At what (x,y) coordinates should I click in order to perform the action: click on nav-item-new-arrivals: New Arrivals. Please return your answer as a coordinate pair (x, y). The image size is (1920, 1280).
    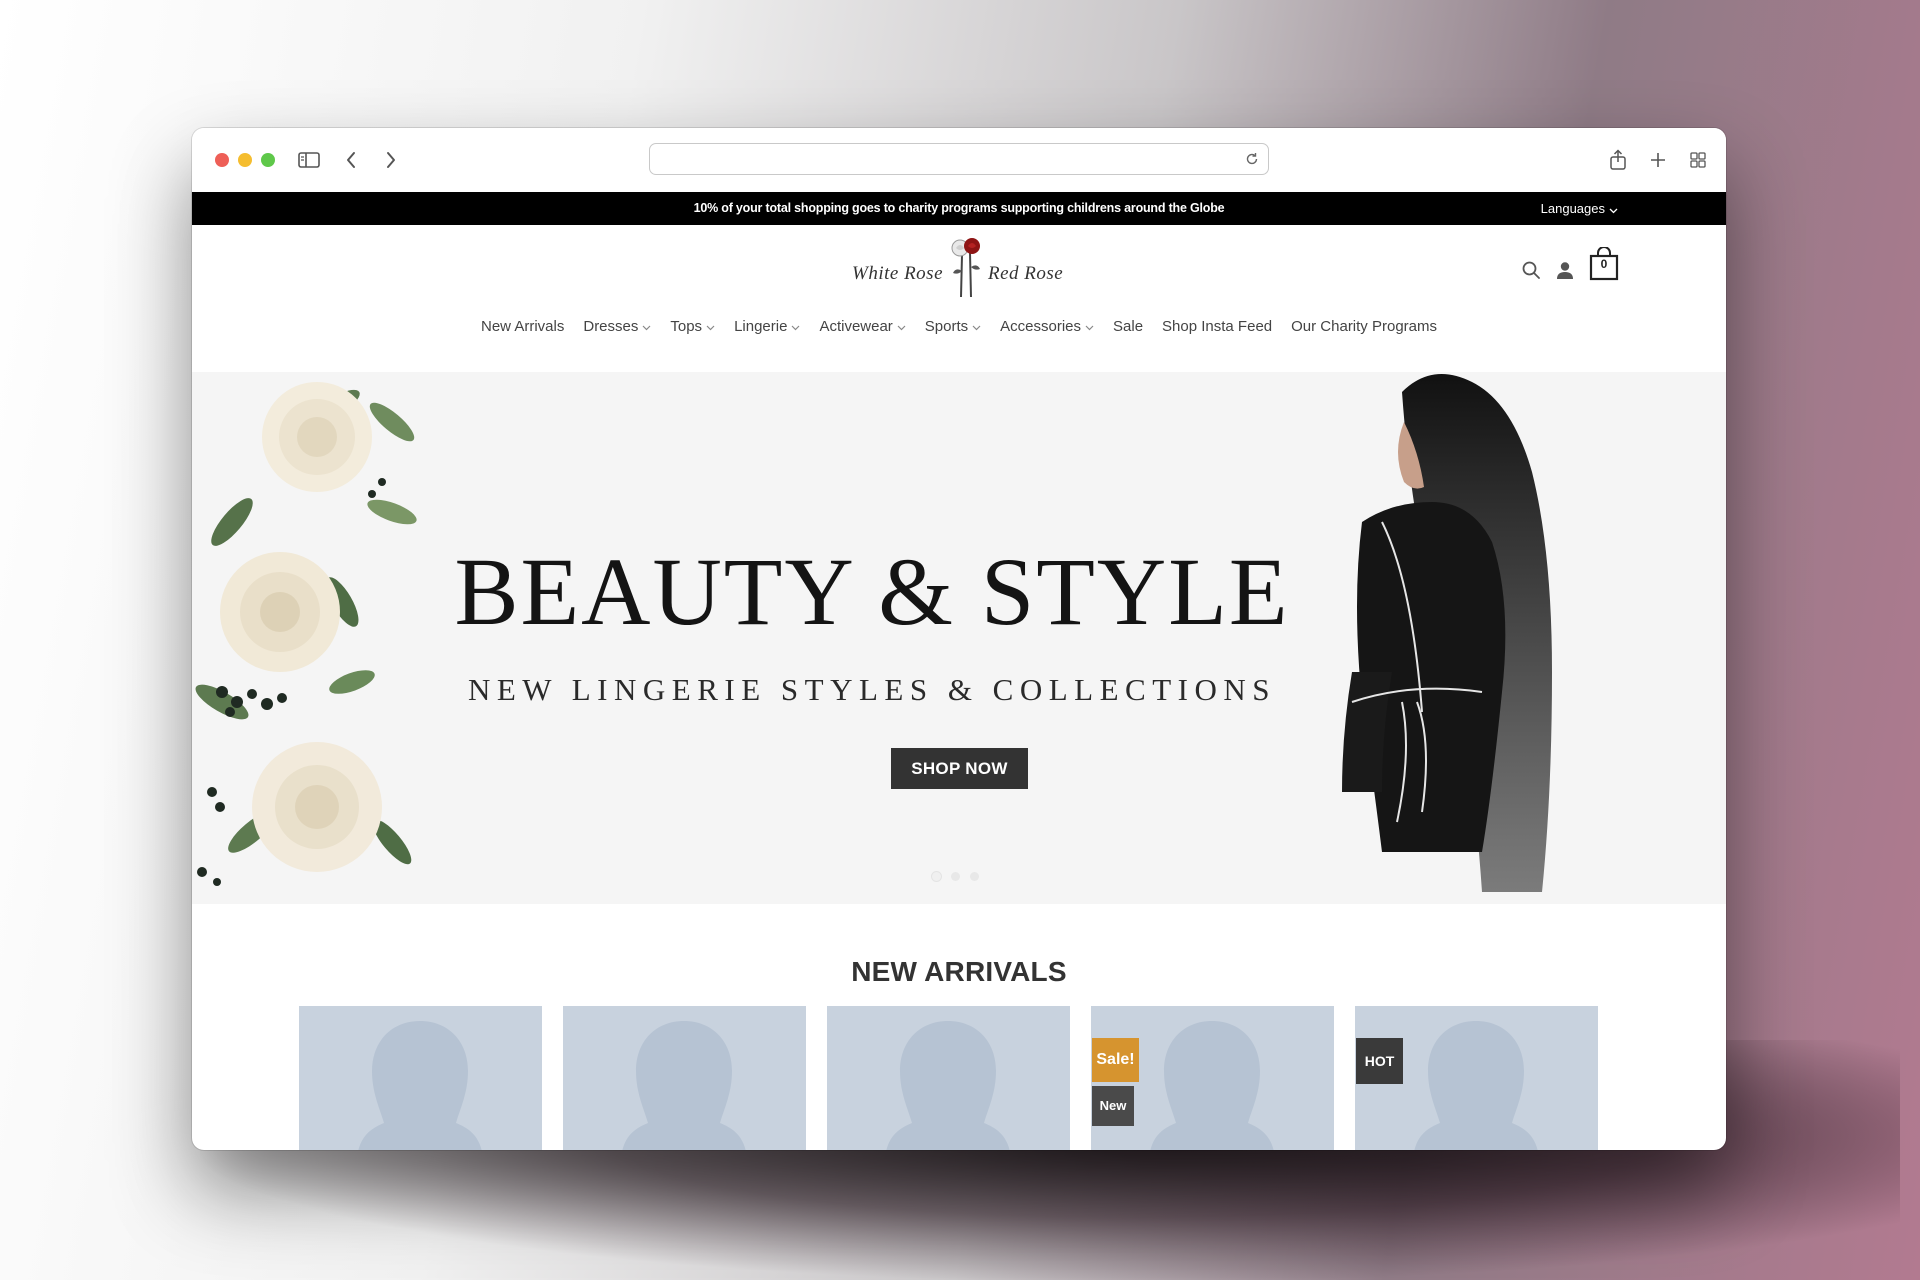
    Looking at the image, I should click on (522, 326).